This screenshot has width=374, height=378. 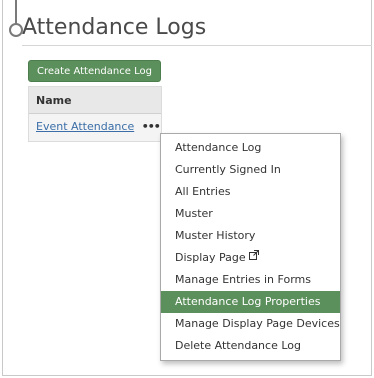 What do you see at coordinates (250, 324) in the screenshot?
I see `menu-item-manage-display-page-devices: Manage Display Page Devices` at bounding box center [250, 324].